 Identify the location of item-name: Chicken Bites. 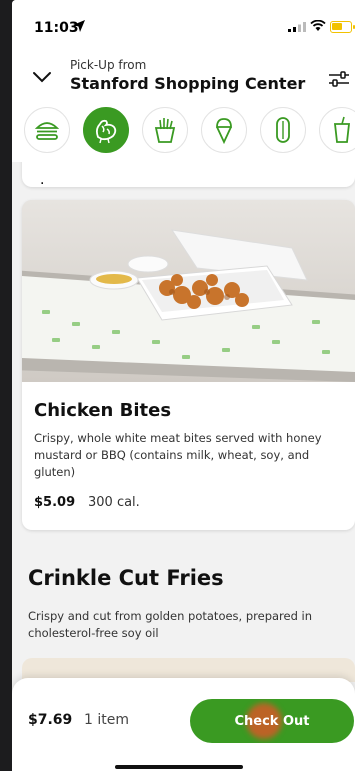
(103, 410).